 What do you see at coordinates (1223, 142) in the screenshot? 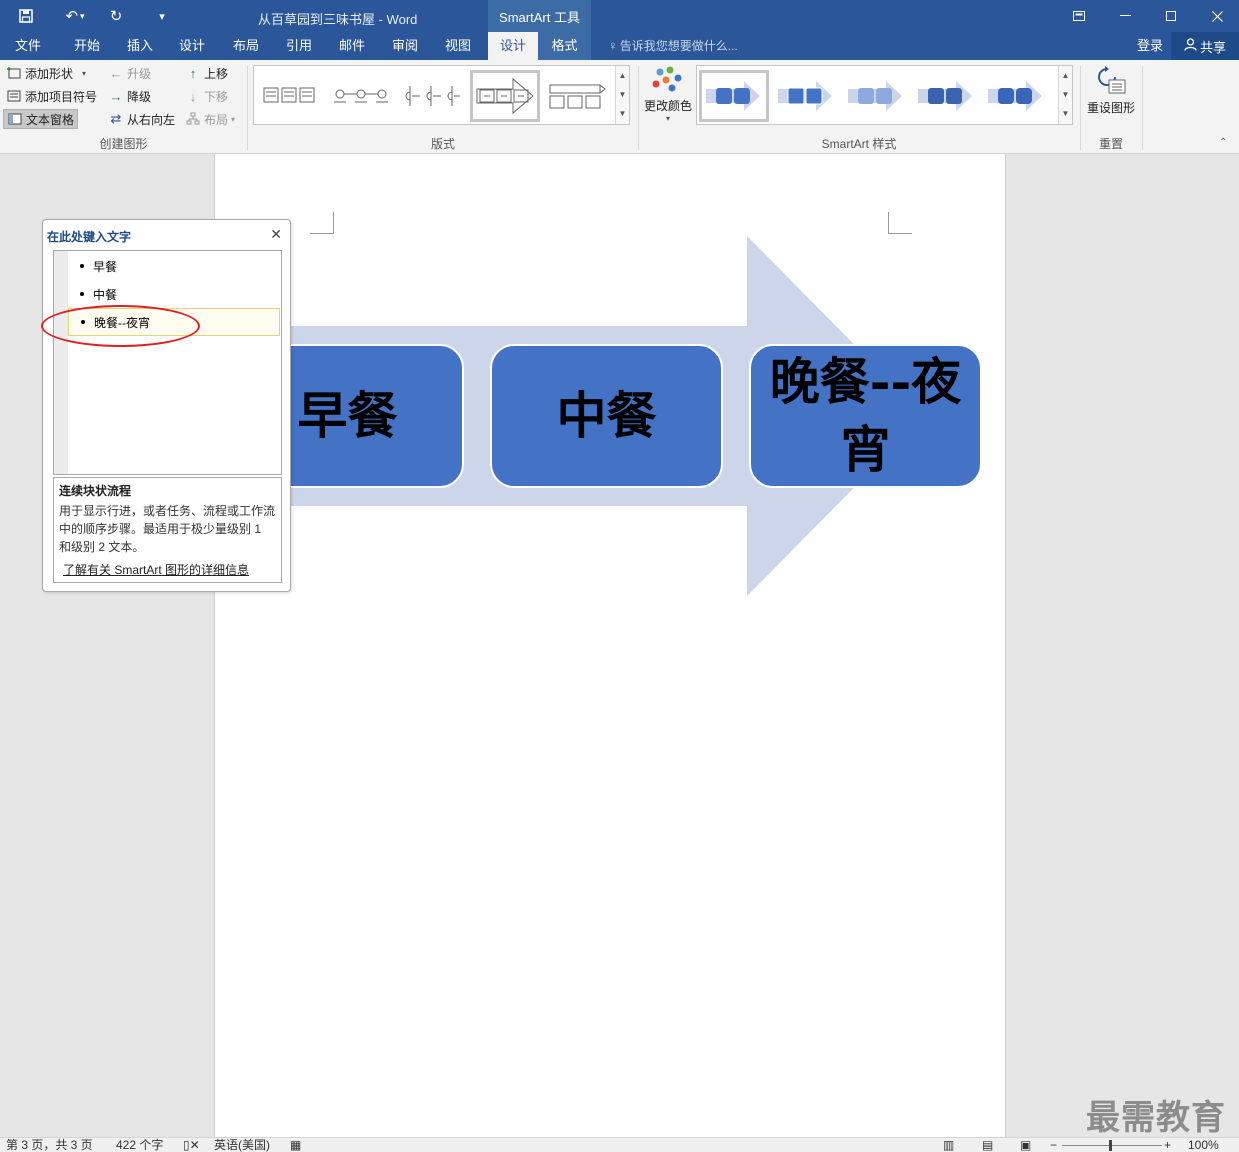
I see `collapse-ribbon-icon: ⌃` at bounding box center [1223, 142].